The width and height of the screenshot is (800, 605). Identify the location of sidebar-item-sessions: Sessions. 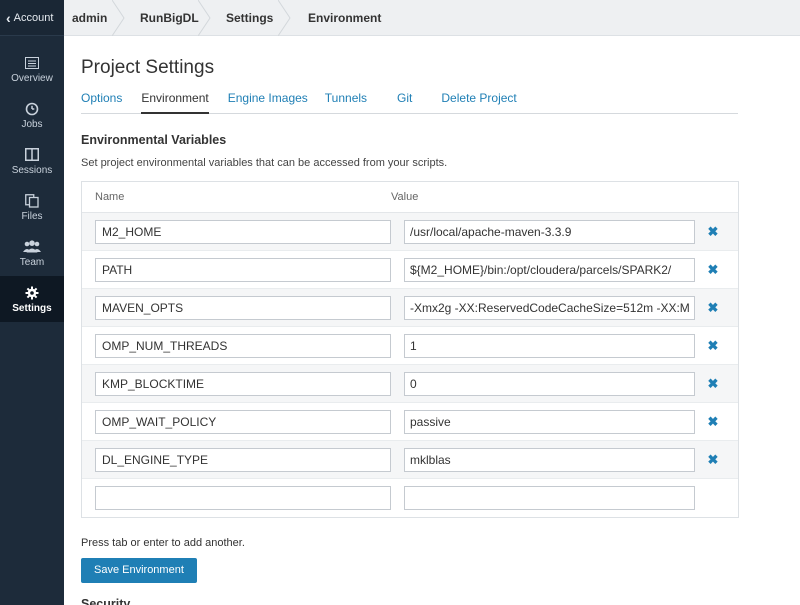
(32, 161).